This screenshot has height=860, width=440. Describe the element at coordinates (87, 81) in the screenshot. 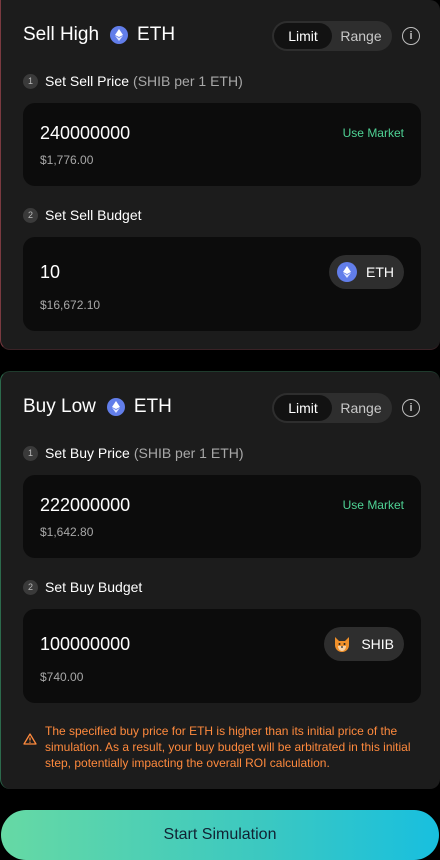

I see `step-label: Set Sell Price` at that location.